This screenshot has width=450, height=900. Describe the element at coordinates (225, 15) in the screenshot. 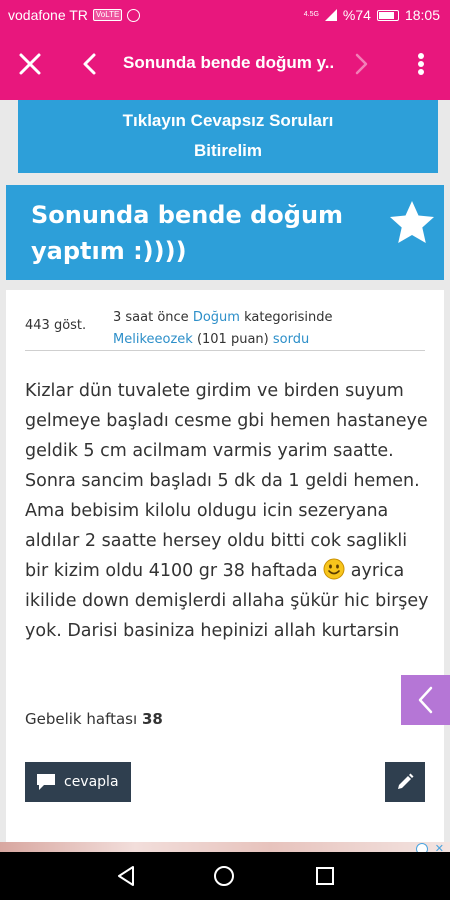

I see `status-bar: vodafone TR VoLTE 4.5G %74 18:05` at that location.